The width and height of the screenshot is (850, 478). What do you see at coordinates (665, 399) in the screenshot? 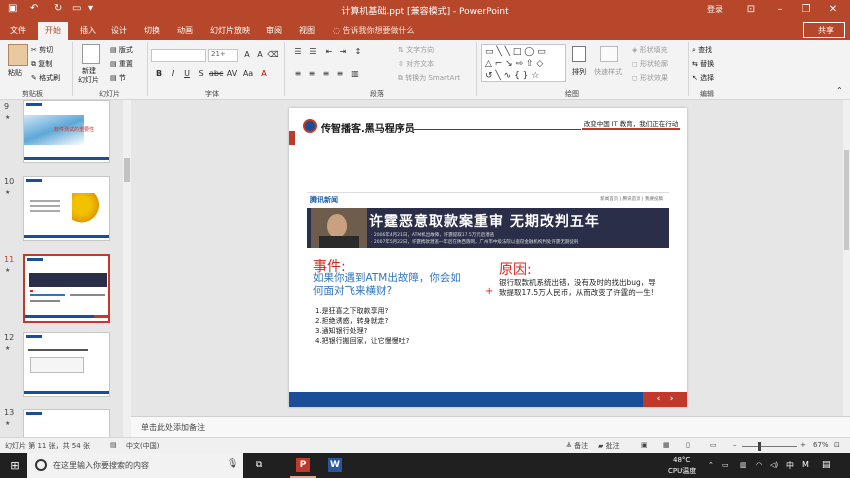
I see `slide-nav-buttons: ‹ ›` at bounding box center [665, 399].